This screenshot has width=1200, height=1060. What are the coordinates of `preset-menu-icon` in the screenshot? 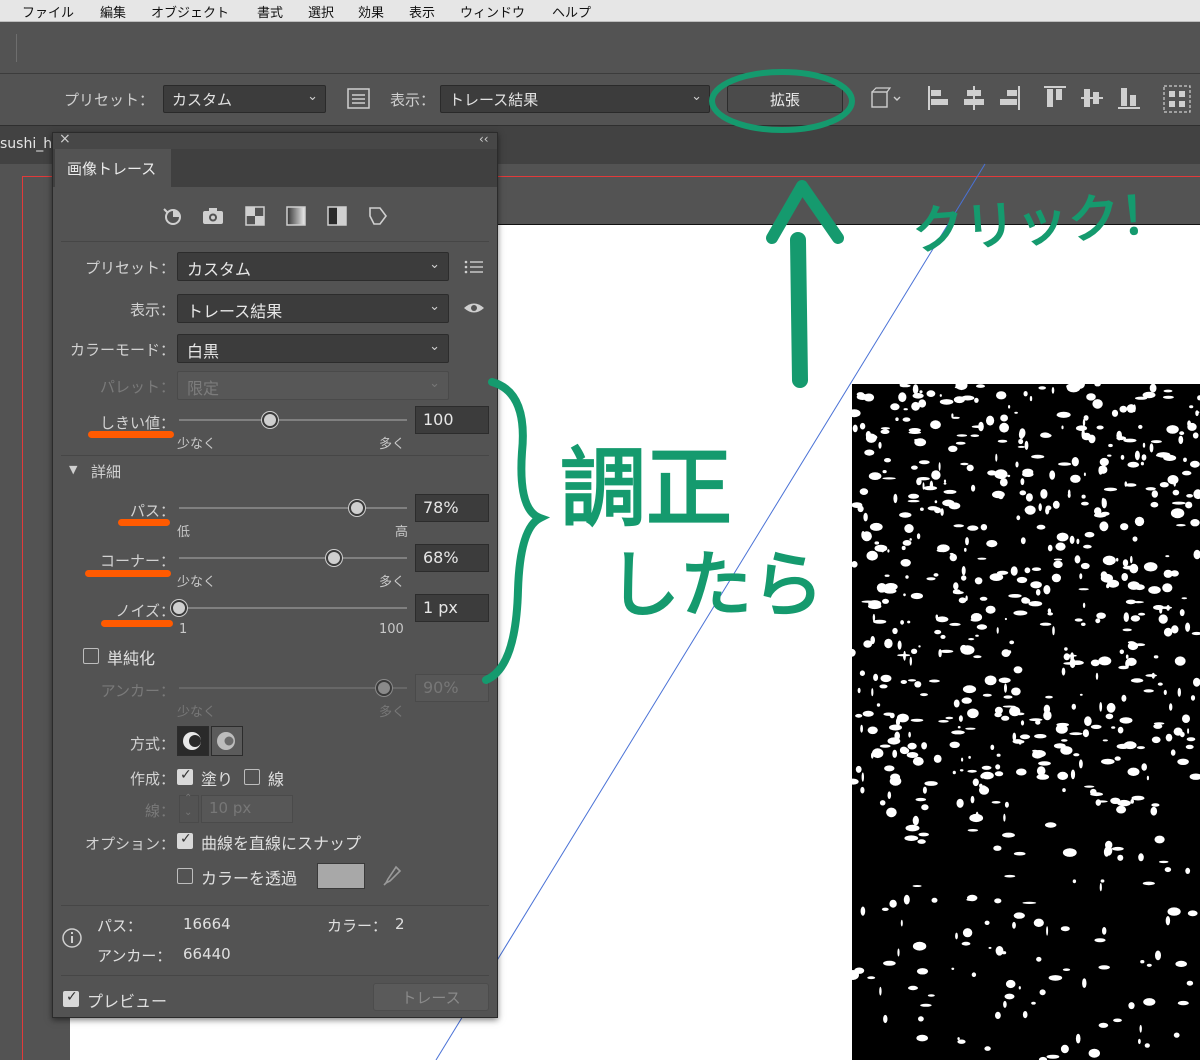 It's located at (474, 267).